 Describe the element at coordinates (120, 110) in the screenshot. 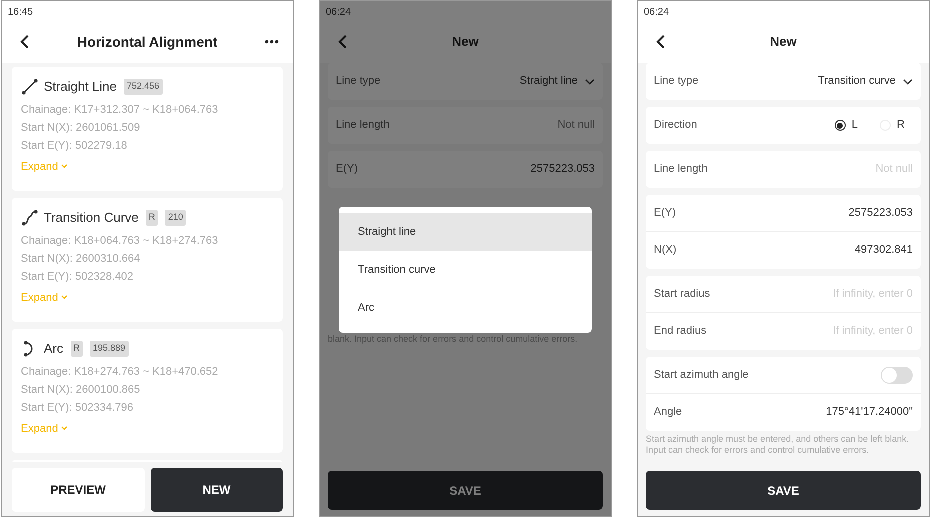

I see `detail-text: Chainage: K17+312.307 ~ K18+064.763` at that location.